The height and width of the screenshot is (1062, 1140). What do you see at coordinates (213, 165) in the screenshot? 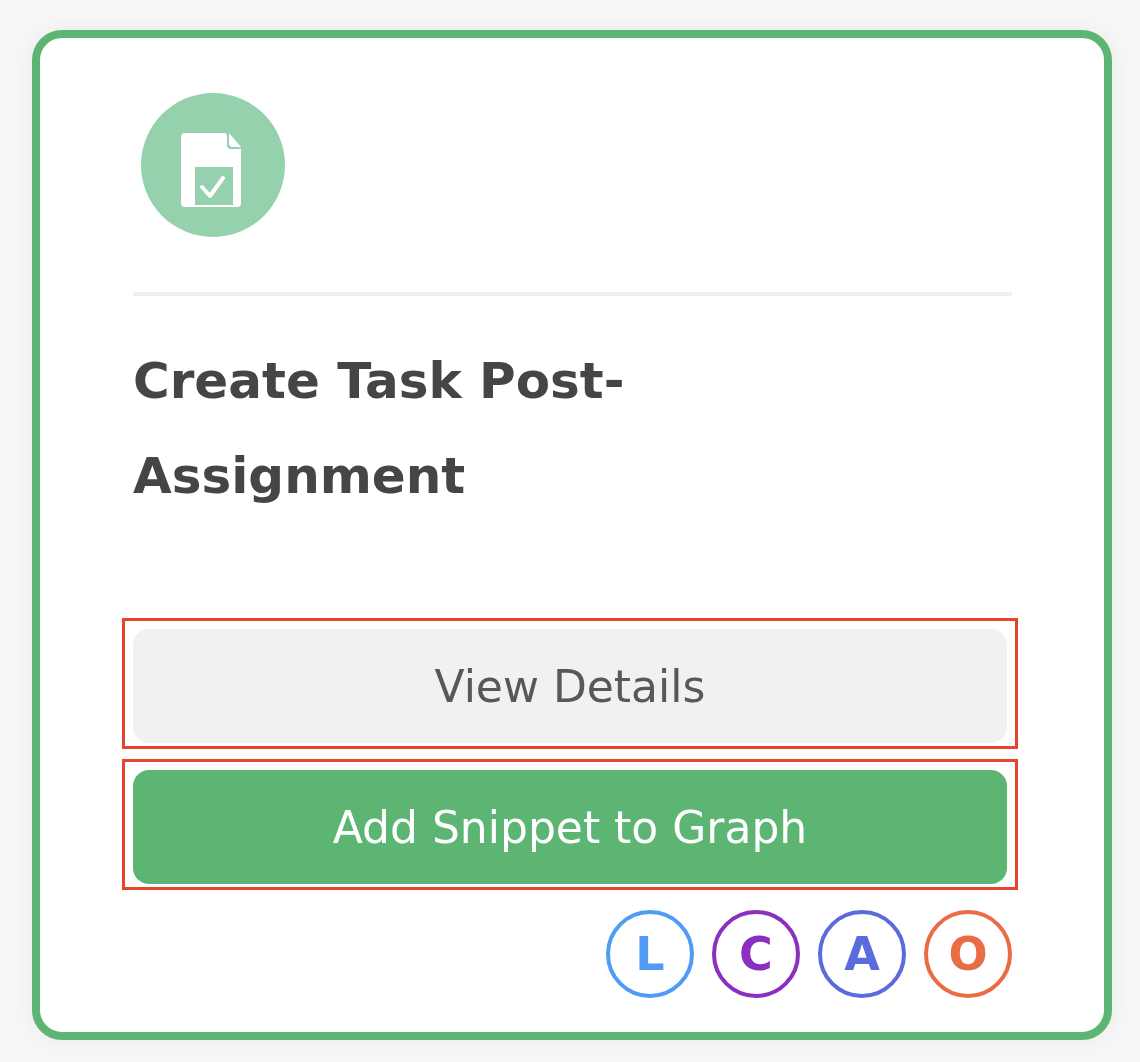
I see `document-check-icon` at bounding box center [213, 165].